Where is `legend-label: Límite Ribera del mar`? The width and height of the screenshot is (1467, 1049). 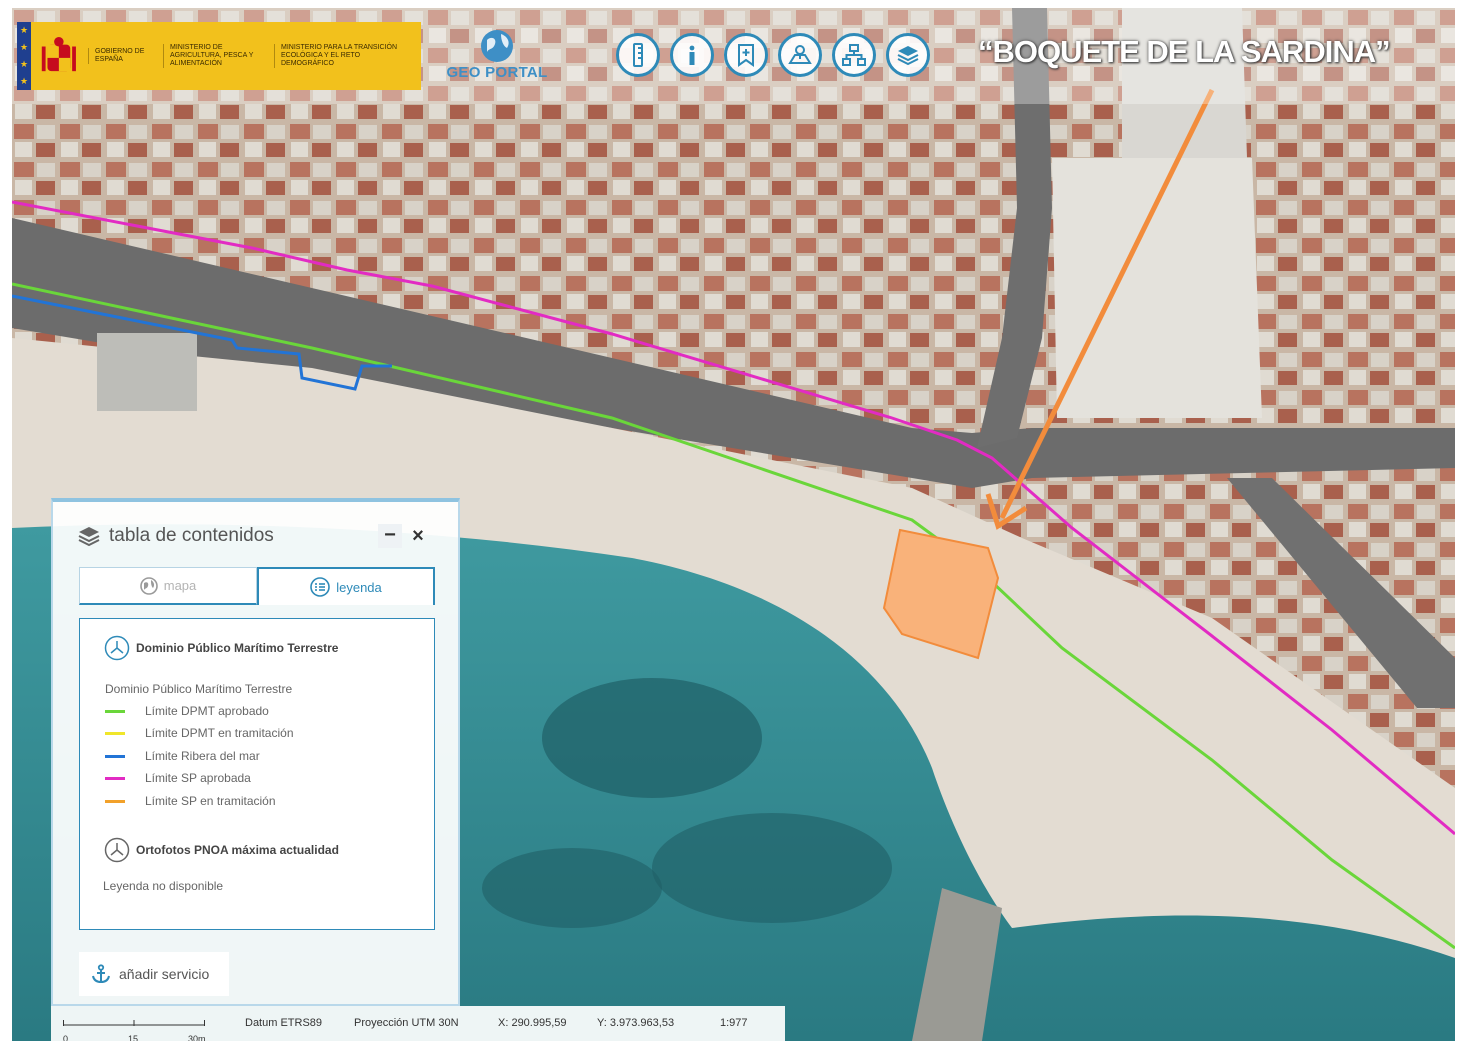
legend-label: Límite Ribera del mar is located at coordinates (202, 756).